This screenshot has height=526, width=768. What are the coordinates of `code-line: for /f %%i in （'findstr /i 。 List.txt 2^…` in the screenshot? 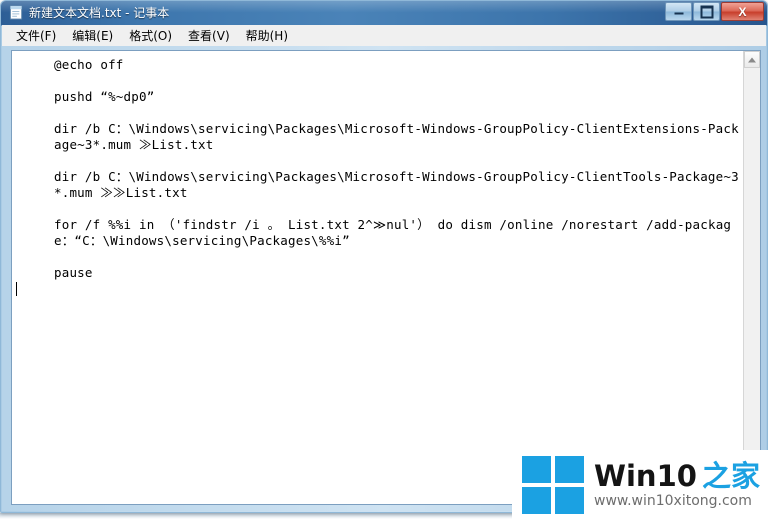 It's located at (393, 232).